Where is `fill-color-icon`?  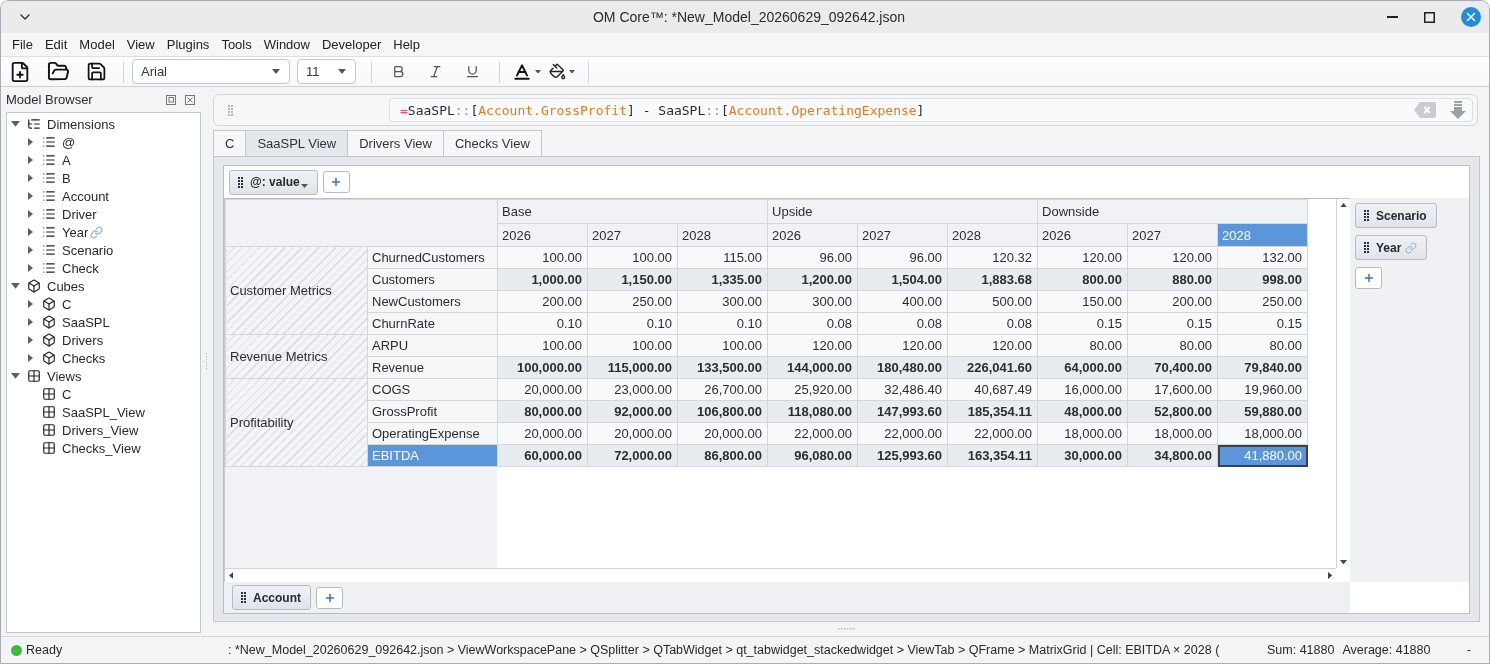
fill-color-icon is located at coordinates (557, 71).